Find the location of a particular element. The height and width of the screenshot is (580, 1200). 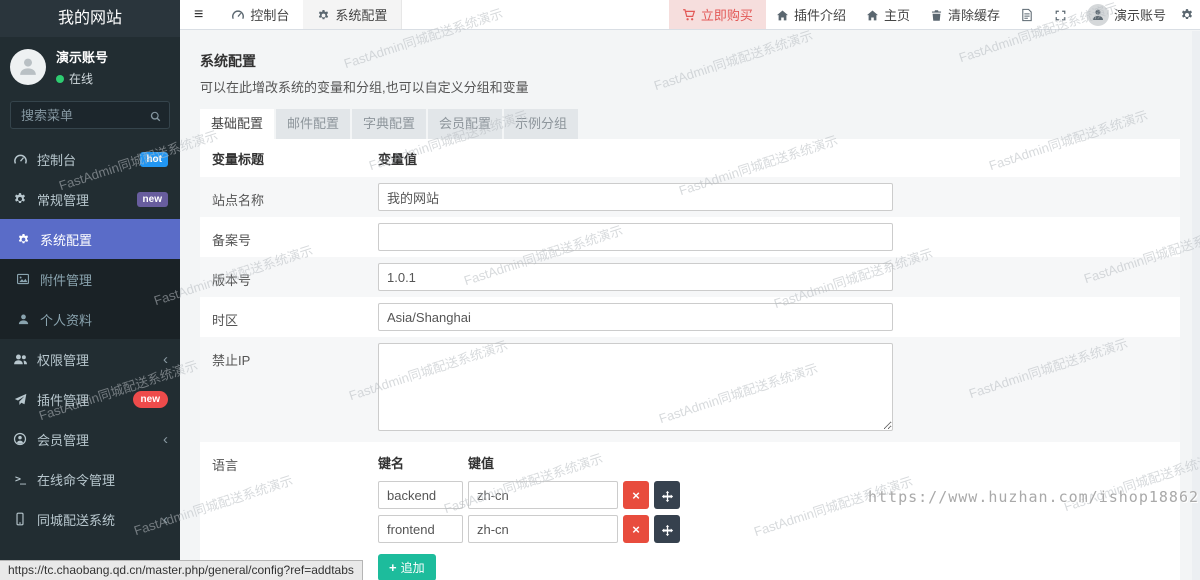

column-header-title: 变量标题 is located at coordinates (238, 159).